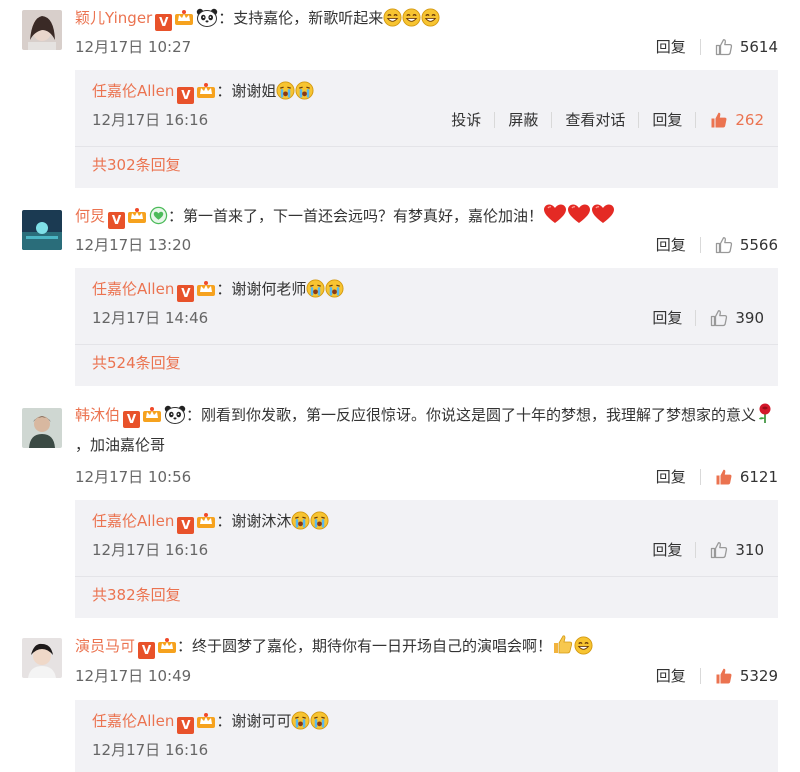 Image resolution: width=800 pixels, height=772 pixels. I want to click on comment-text: ，加油嘉伦哥, so click(120, 445).